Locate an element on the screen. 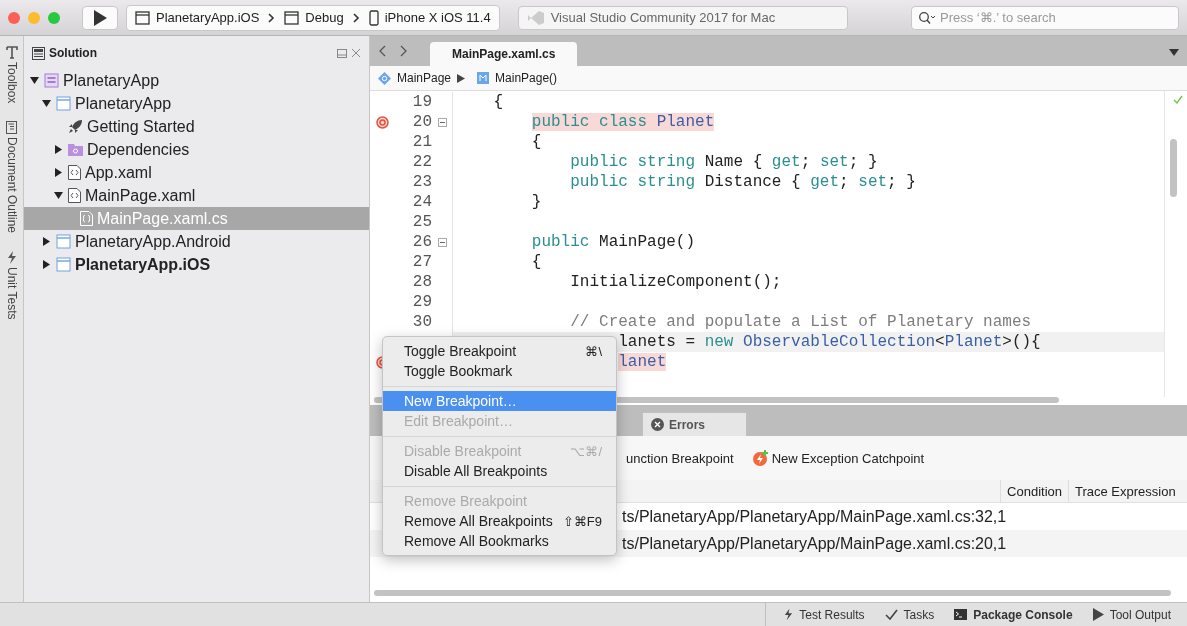 The image size is (1187, 626). status-bar-button: Test Results is located at coordinates (824, 614).